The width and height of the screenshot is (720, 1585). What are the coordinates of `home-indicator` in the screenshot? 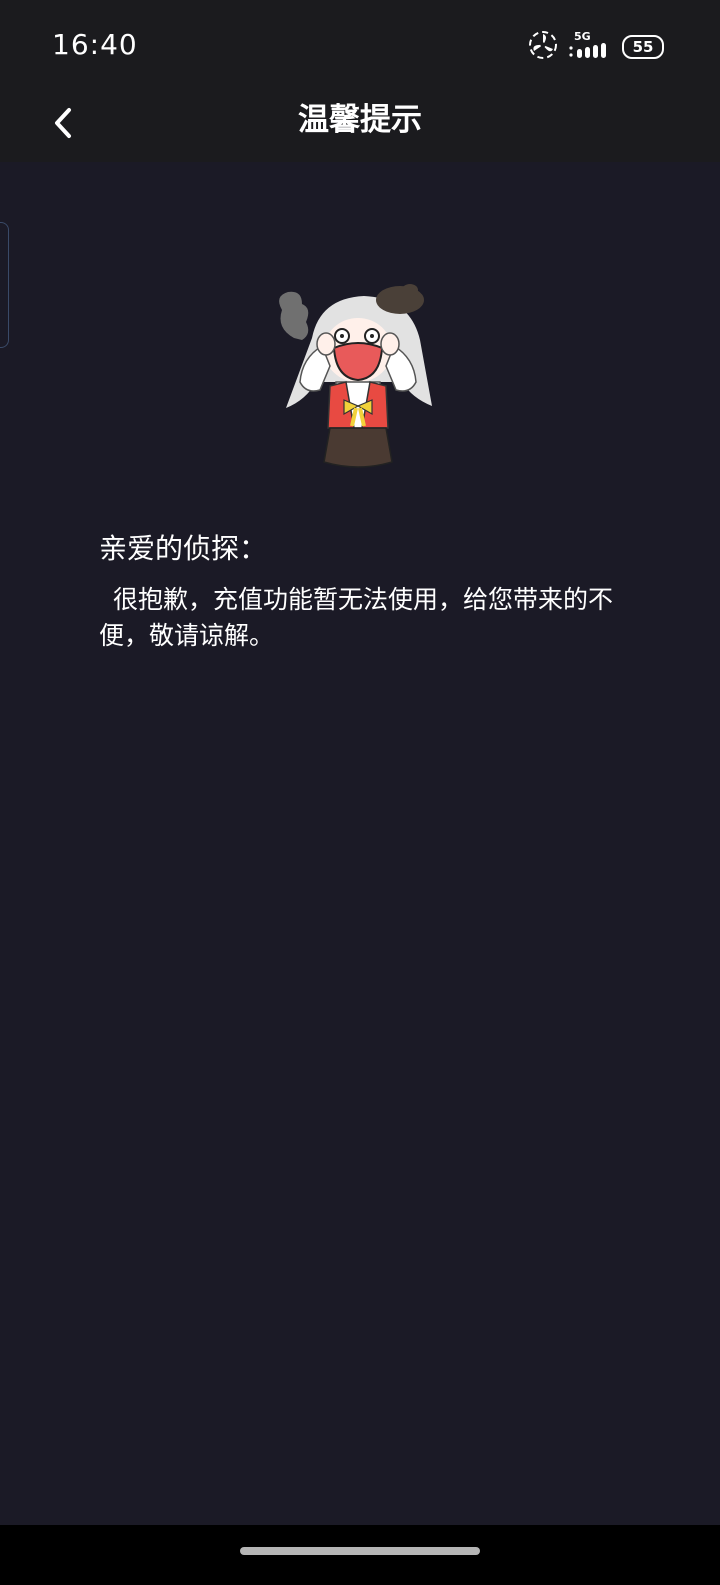 It's located at (360, 1551).